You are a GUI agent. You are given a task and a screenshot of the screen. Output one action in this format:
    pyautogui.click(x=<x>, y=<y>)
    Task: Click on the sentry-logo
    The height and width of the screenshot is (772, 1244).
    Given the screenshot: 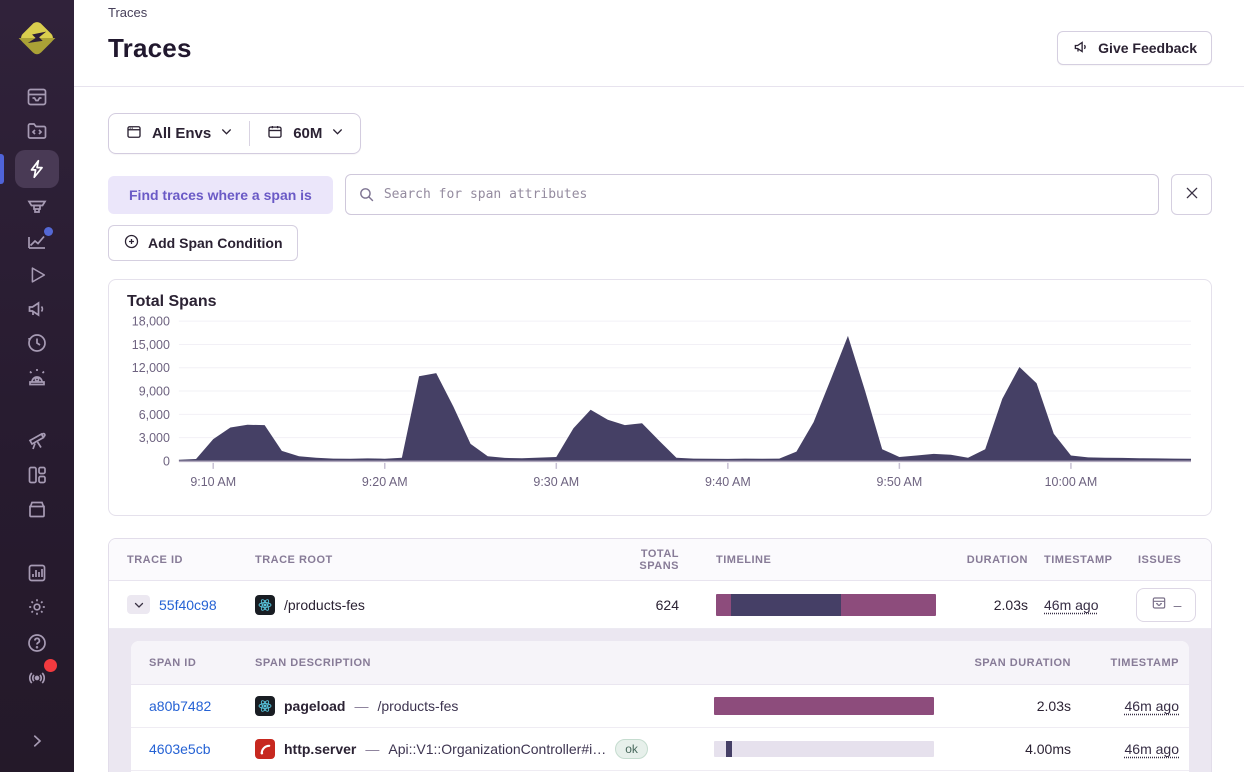 What is the action you would take?
    pyautogui.click(x=37, y=38)
    